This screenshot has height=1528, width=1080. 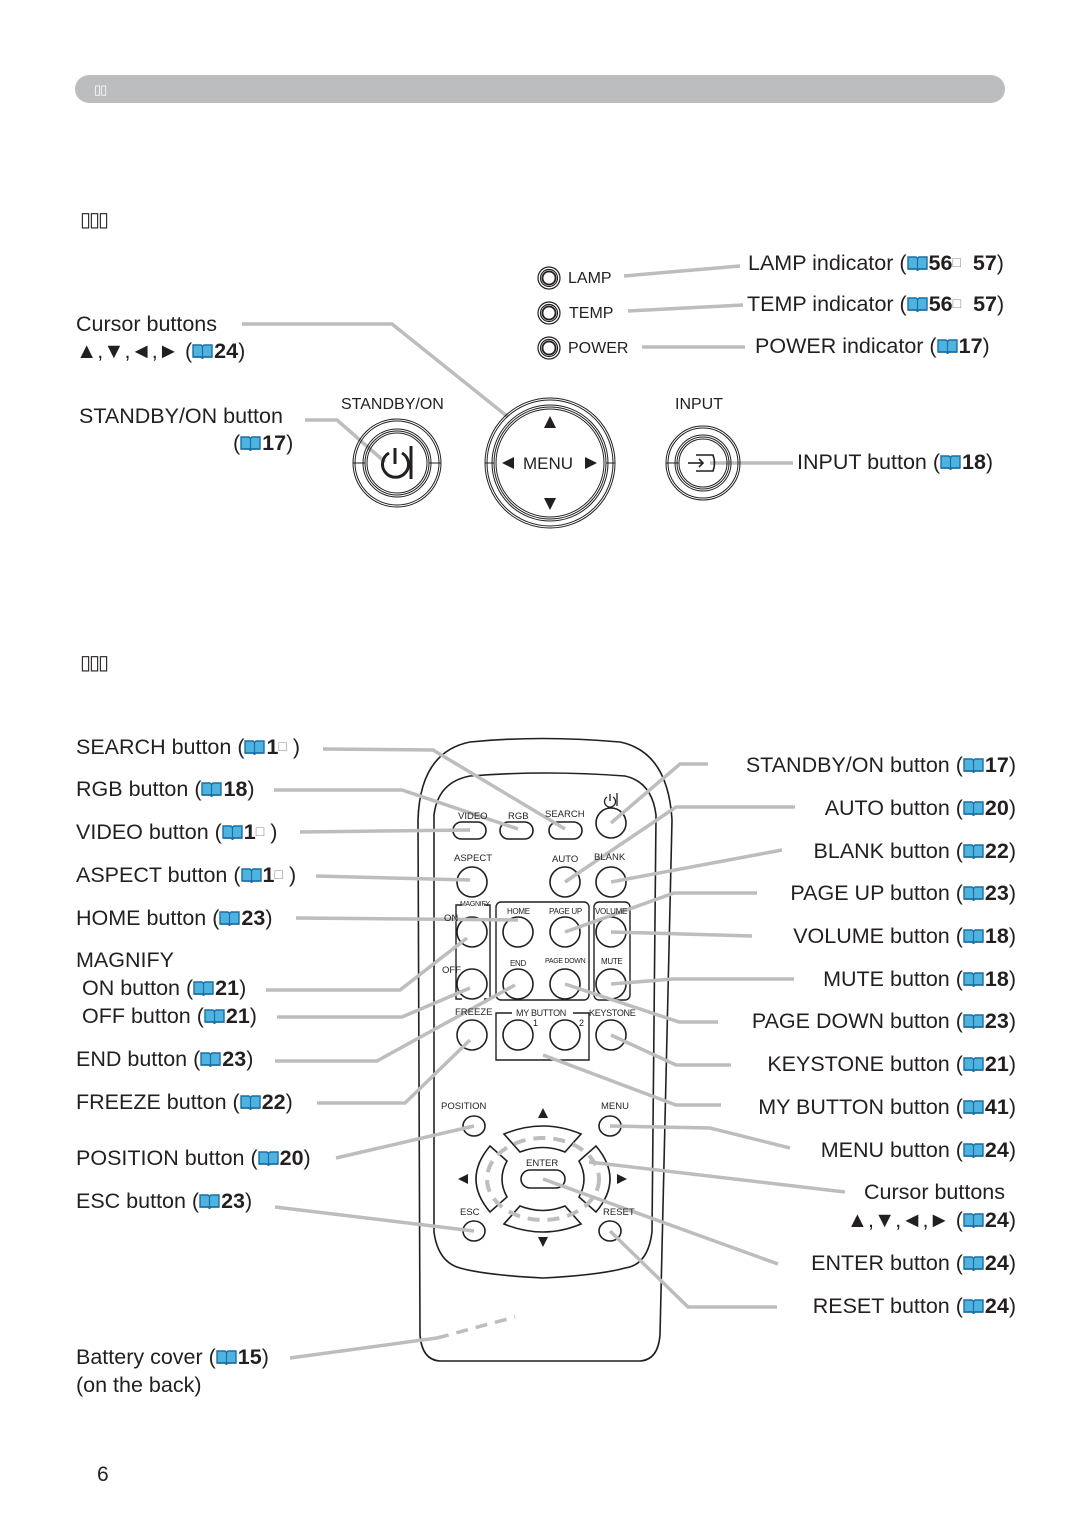 What do you see at coordinates (598, 348) in the screenshot?
I see `panel-power-label: POWER` at bounding box center [598, 348].